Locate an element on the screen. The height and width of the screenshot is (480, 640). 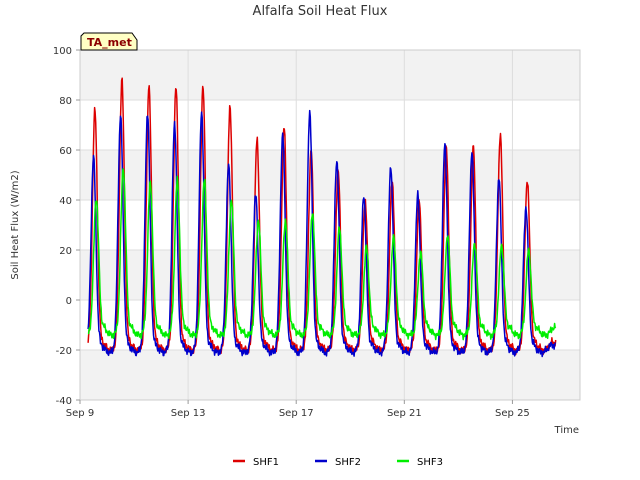
y-axis-ticks: -40 -20 0 20 40 60 80 100 is located at coordinates (66, 226).